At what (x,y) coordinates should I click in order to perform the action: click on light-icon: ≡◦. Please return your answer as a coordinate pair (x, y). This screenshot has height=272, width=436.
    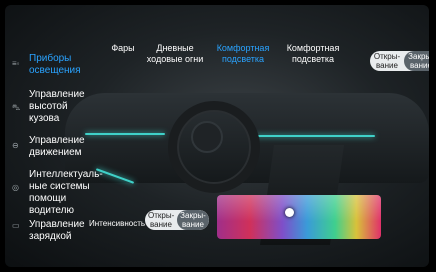
    Looking at the image, I should click on (16, 63).